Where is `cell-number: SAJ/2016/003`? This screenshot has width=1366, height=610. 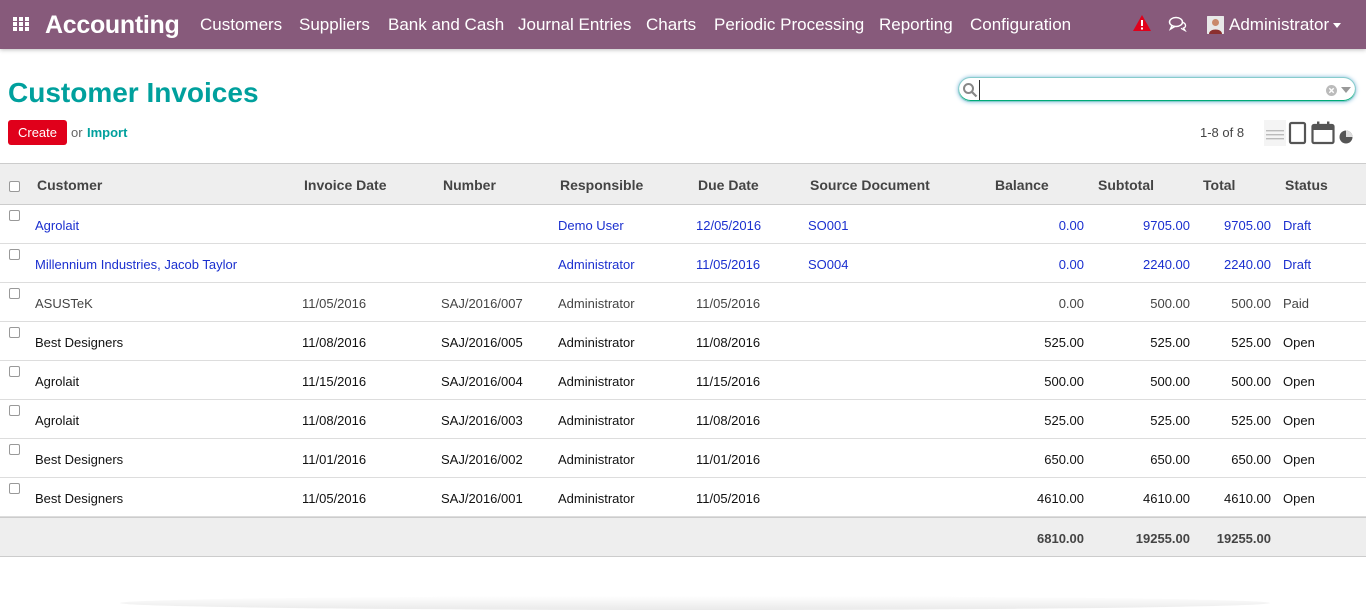 cell-number: SAJ/2016/003 is located at coordinates (482, 420).